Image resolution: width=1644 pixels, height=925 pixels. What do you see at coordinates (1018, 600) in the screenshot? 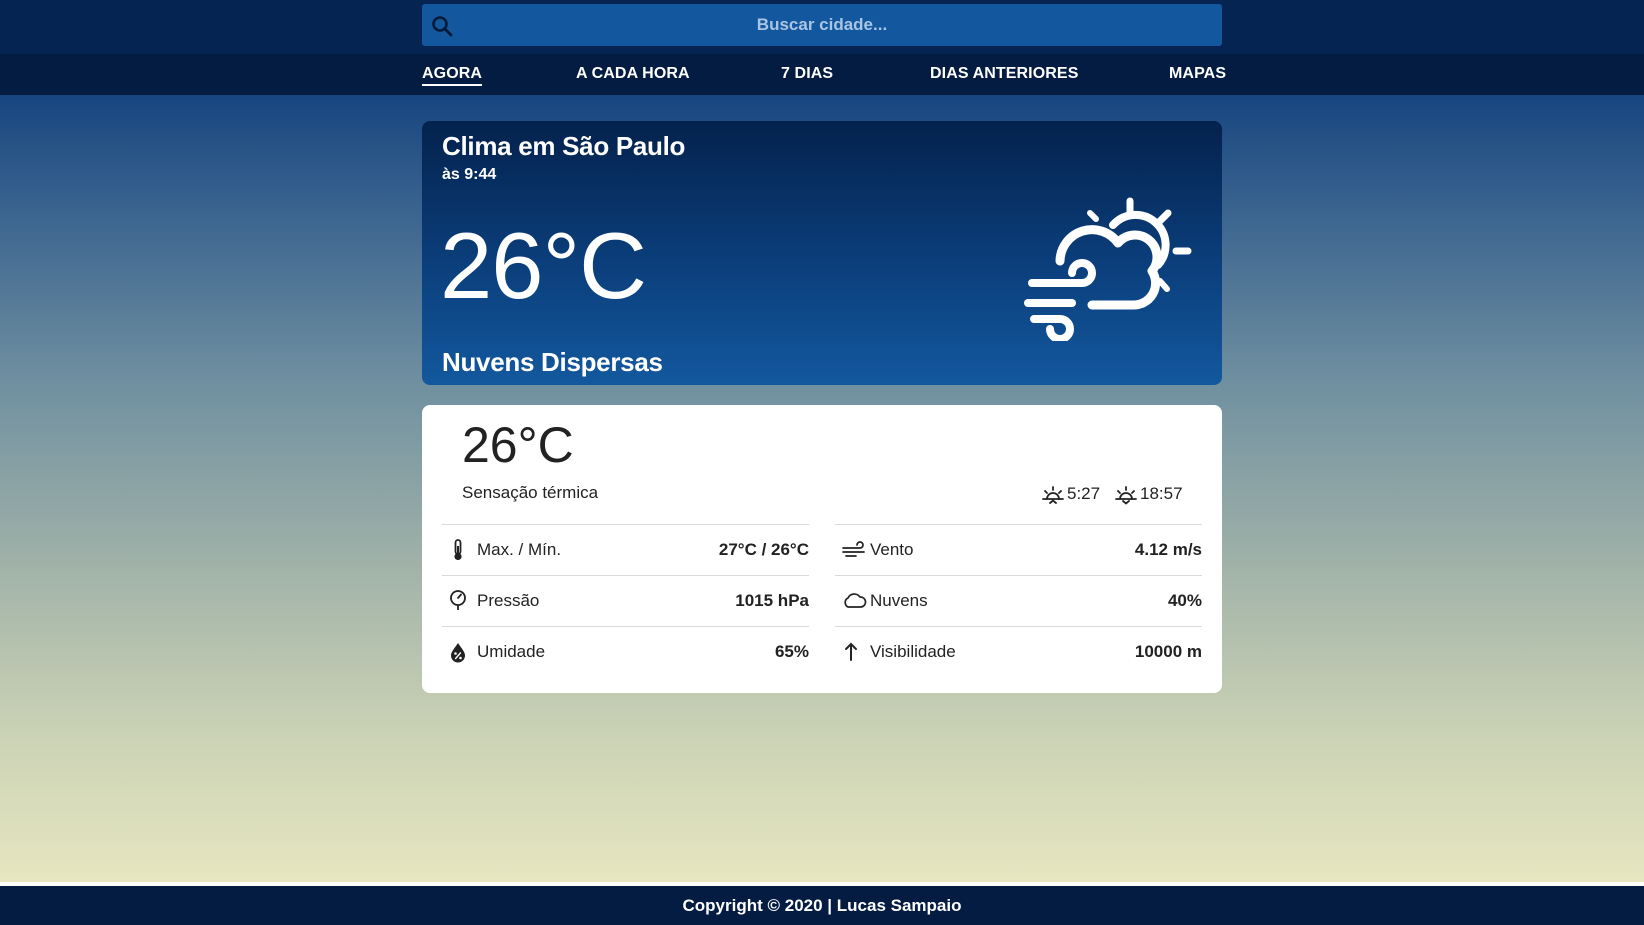
I see `detail-row-clouds: Nuvens 40%` at bounding box center [1018, 600].